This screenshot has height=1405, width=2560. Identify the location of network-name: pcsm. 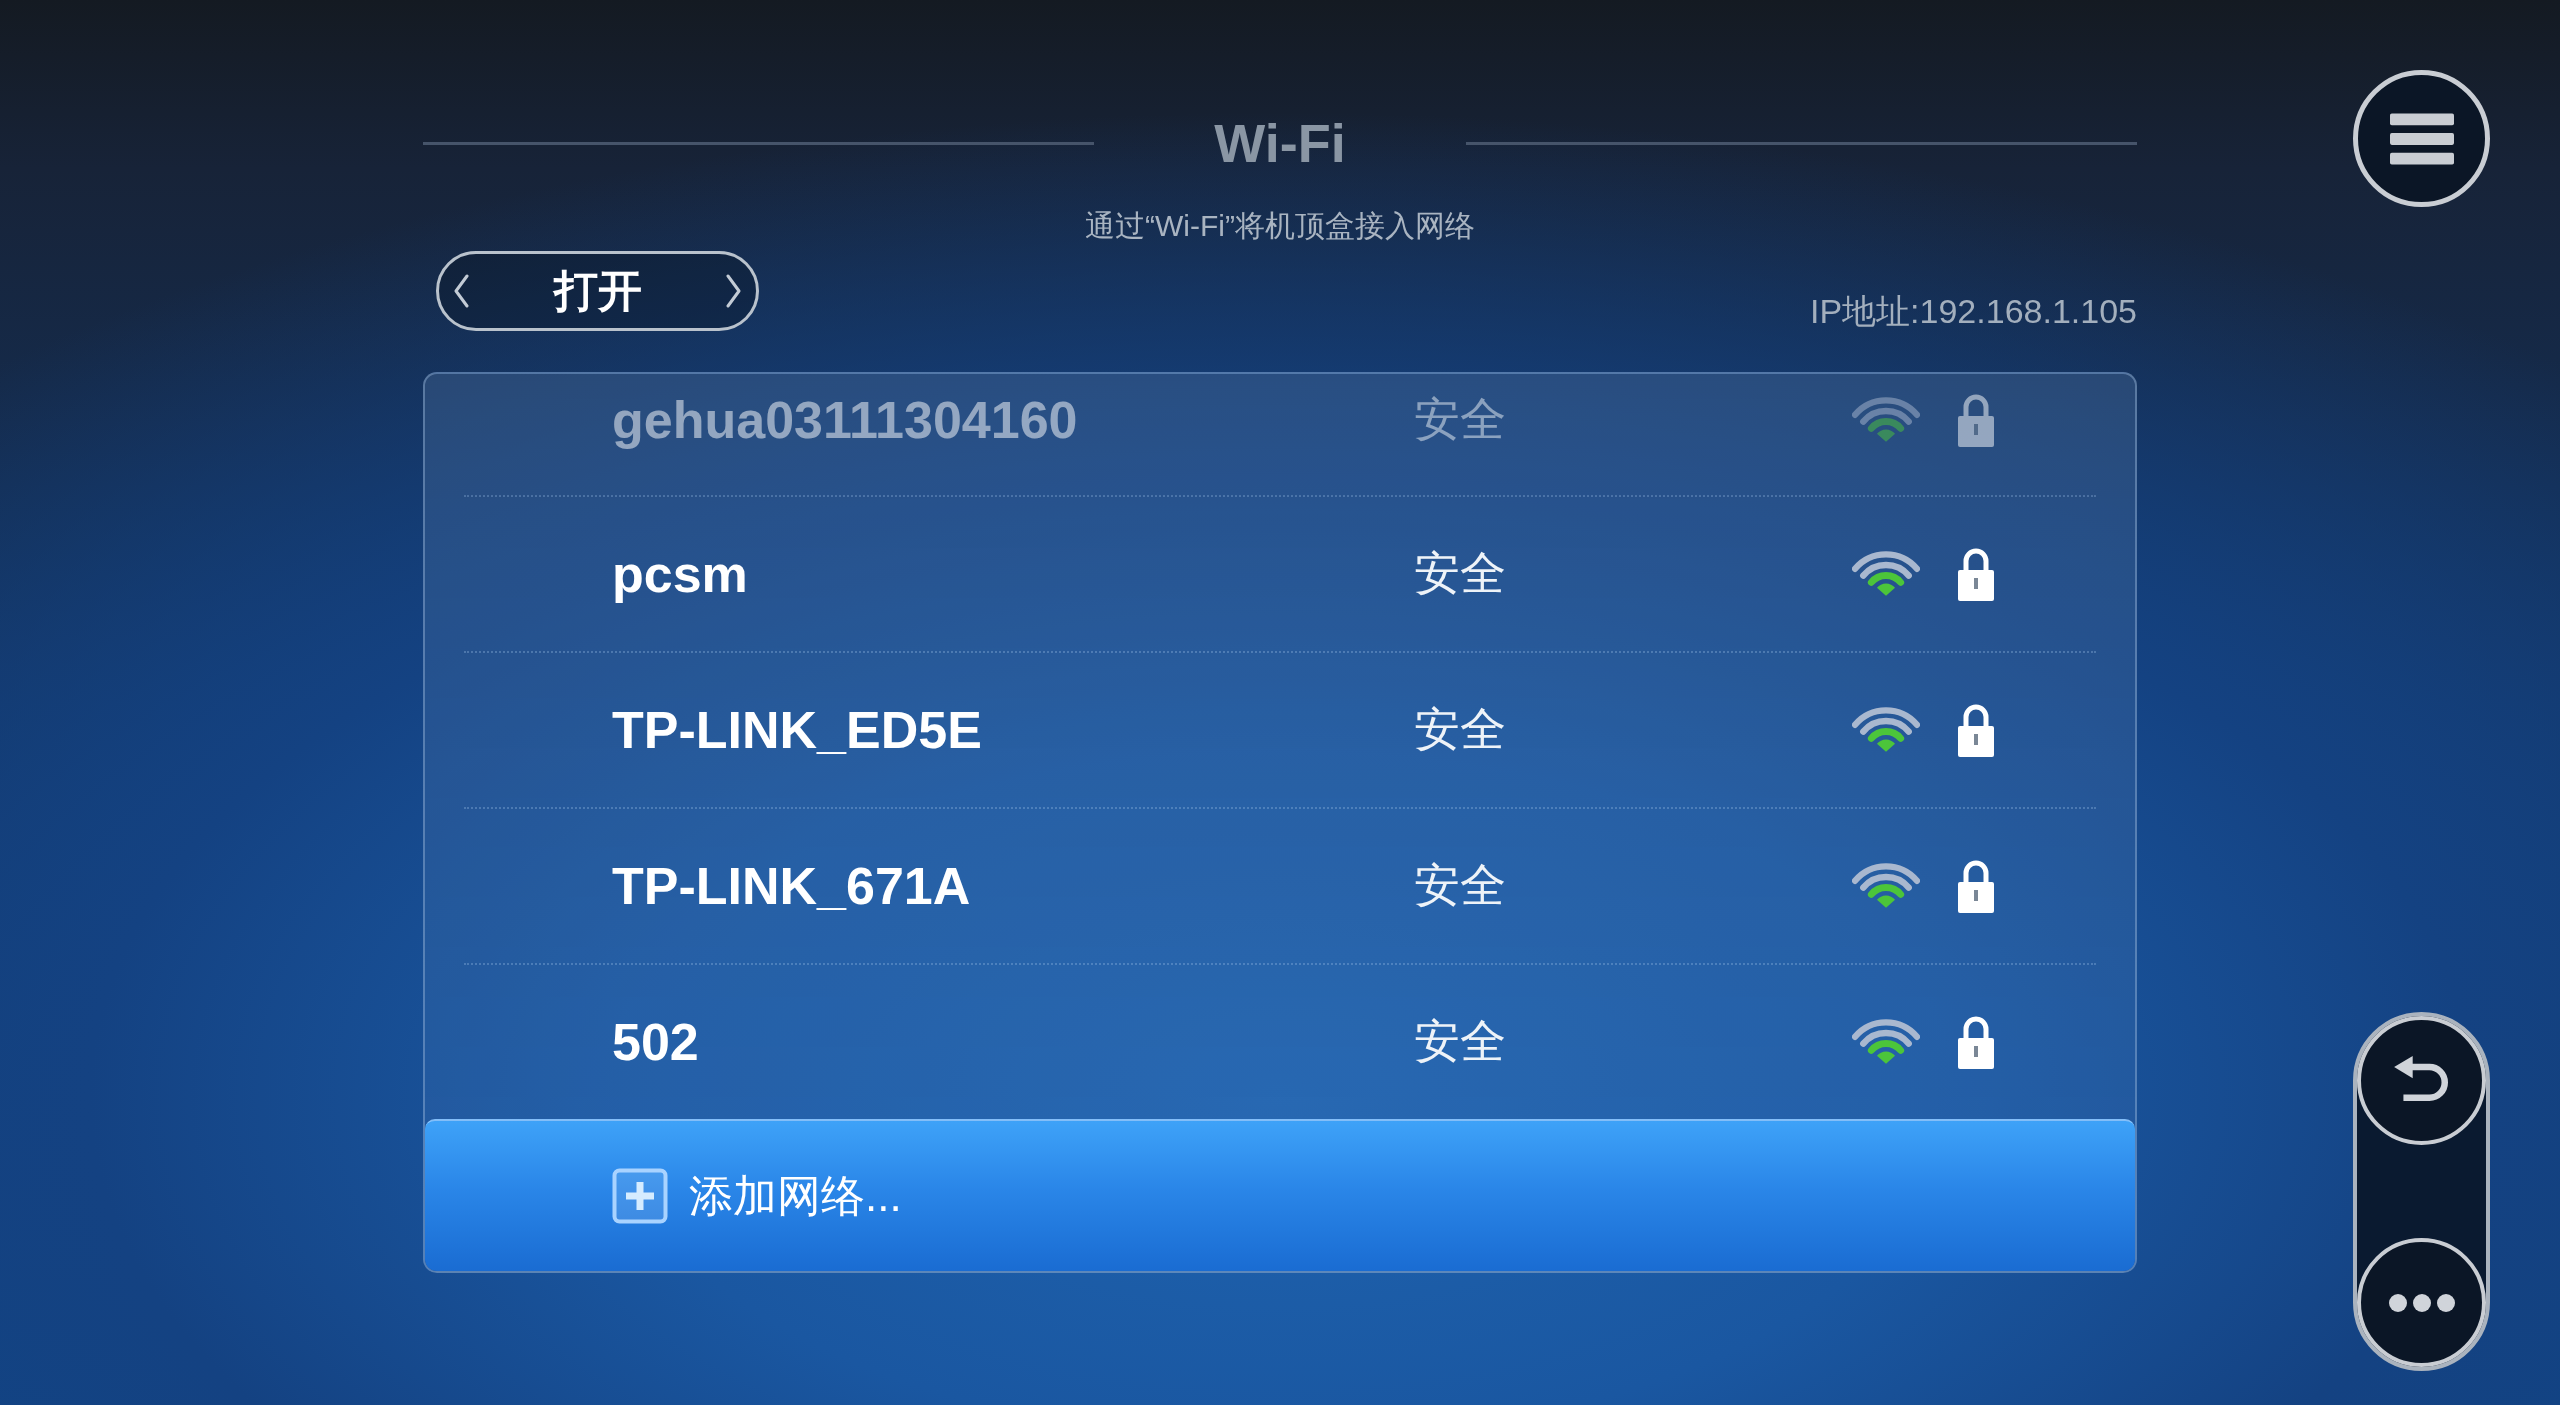
(680, 574).